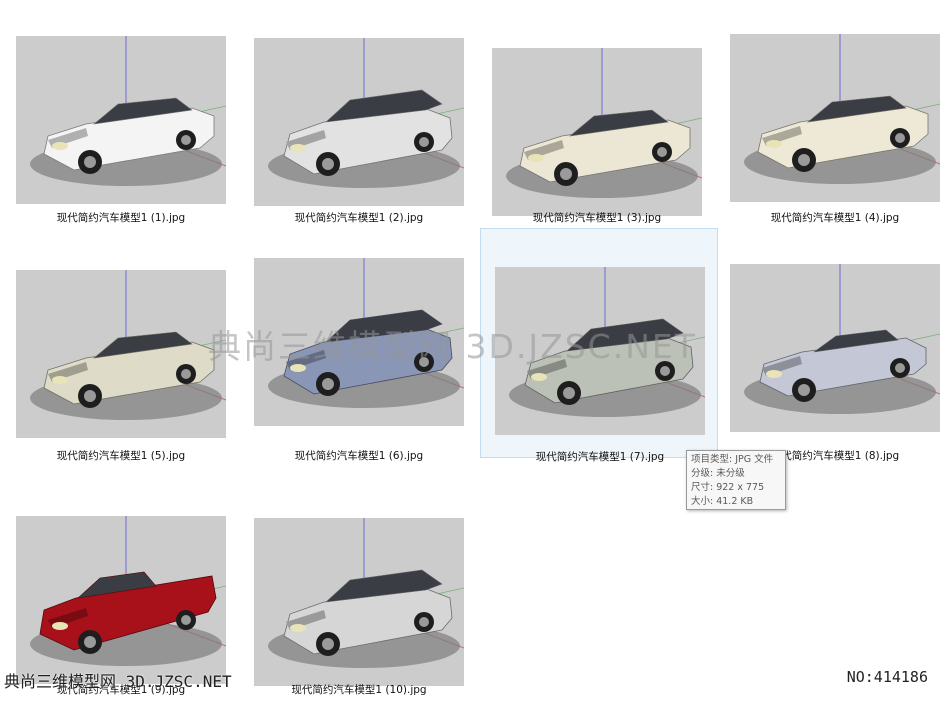 Image resolution: width=950 pixels, height=706 pixels. I want to click on file-name-label: 现代简约汽车模型1 (10).jpg, so click(359, 690).